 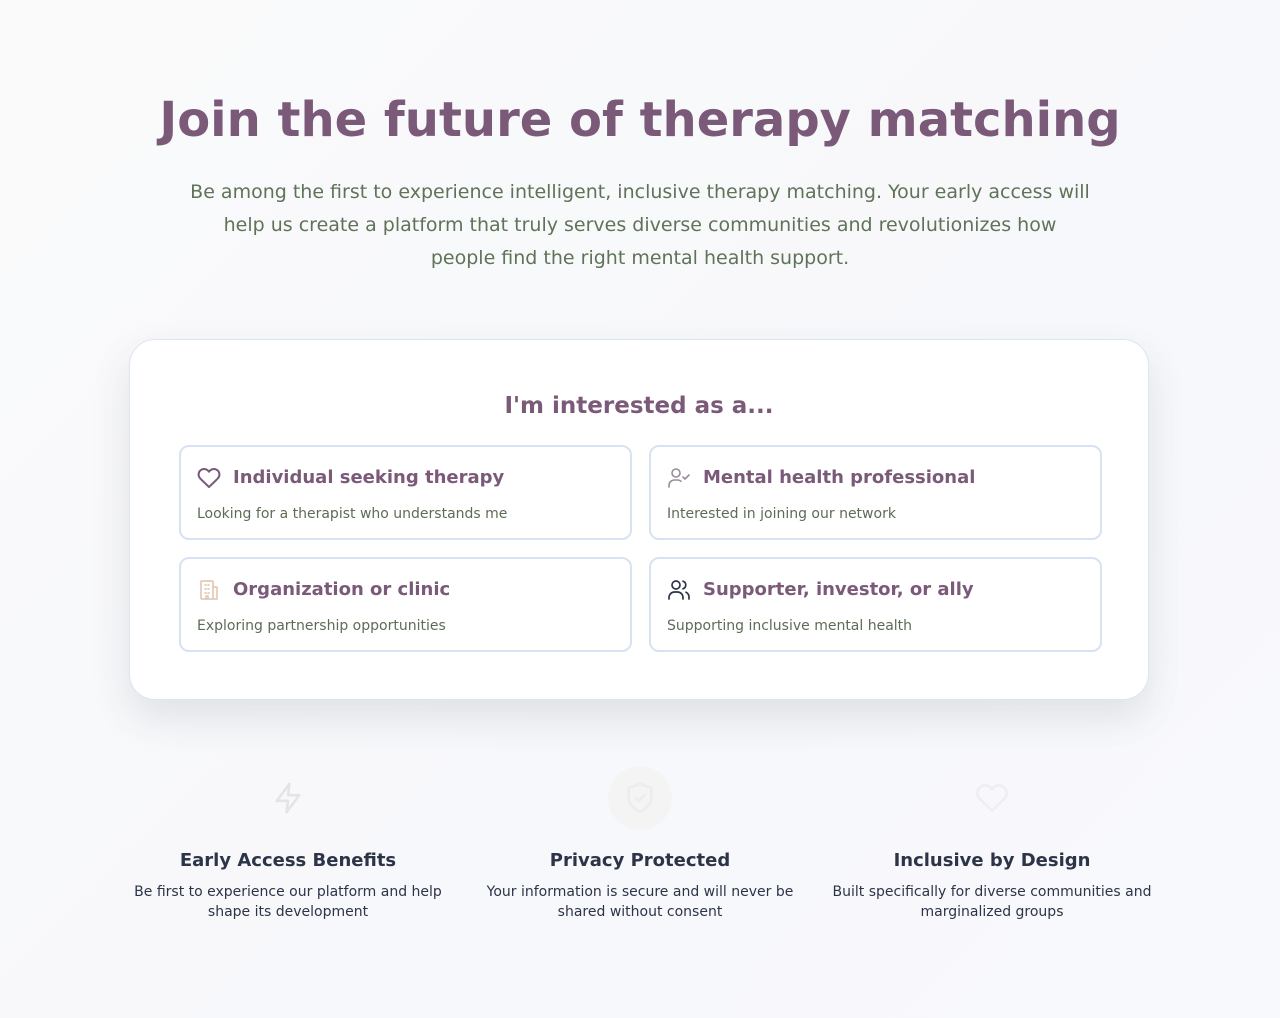 What do you see at coordinates (288, 798) in the screenshot?
I see `lightning-icon` at bounding box center [288, 798].